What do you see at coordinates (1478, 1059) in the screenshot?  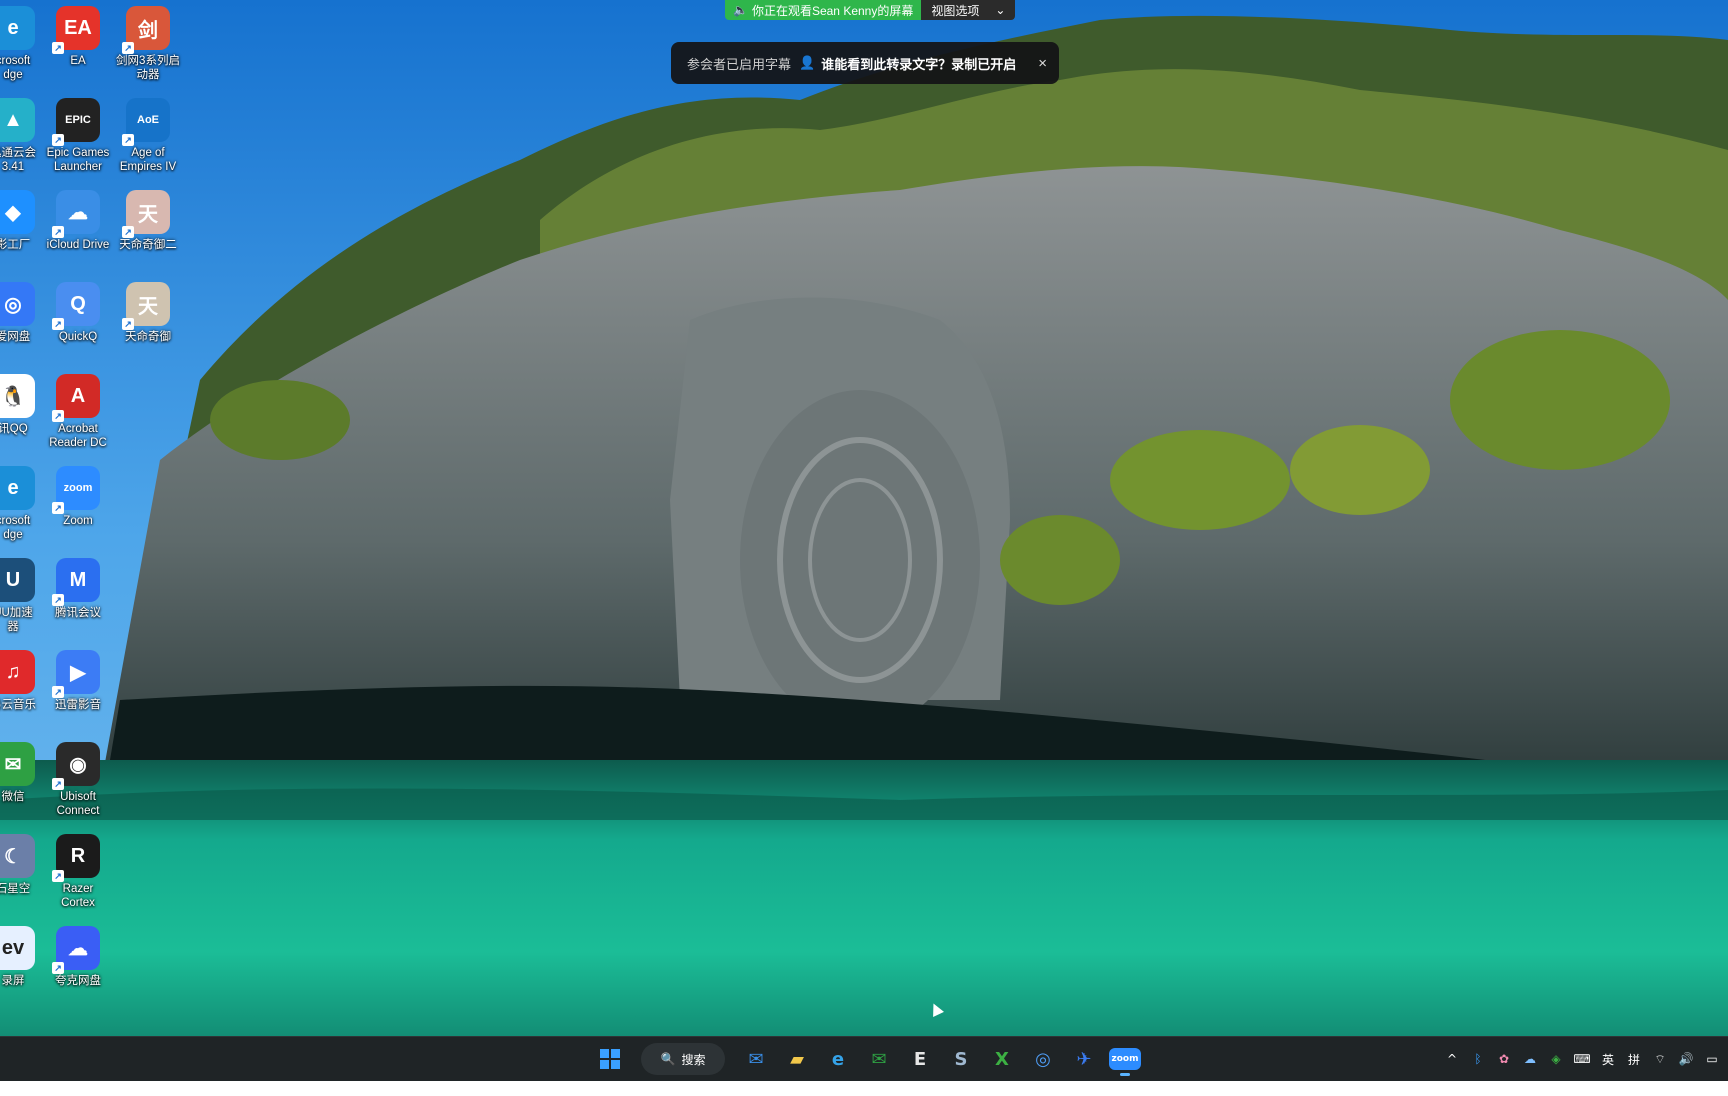 I see `bluetooth-icon: ᛒ` at bounding box center [1478, 1059].